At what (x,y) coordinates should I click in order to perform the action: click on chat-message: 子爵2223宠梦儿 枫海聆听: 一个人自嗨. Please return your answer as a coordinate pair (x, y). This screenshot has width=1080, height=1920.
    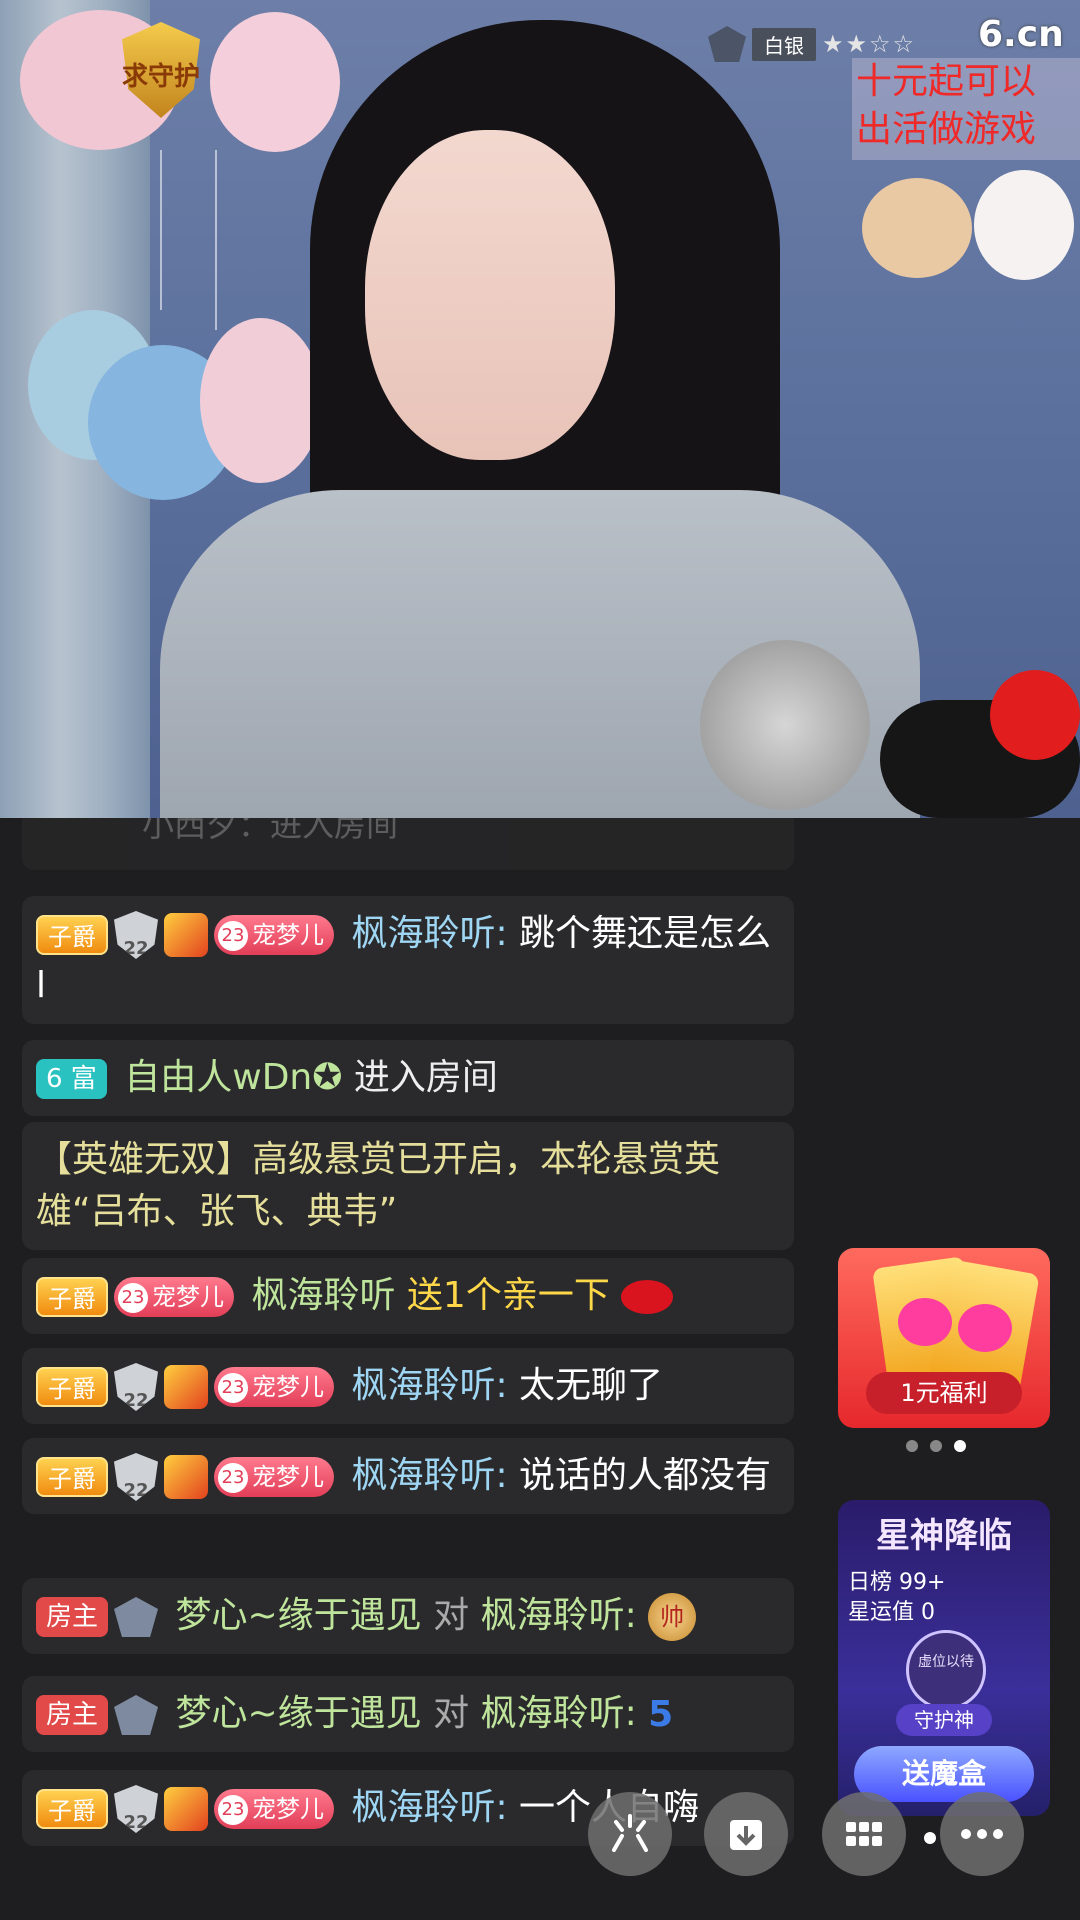
    Looking at the image, I should click on (408, 1808).